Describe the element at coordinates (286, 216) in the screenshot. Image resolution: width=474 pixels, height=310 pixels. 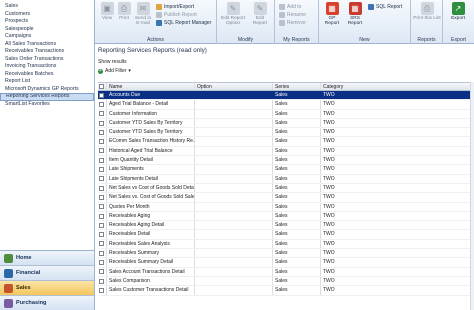
I see `table-row: Receivables Aging Sales TWO` at that location.